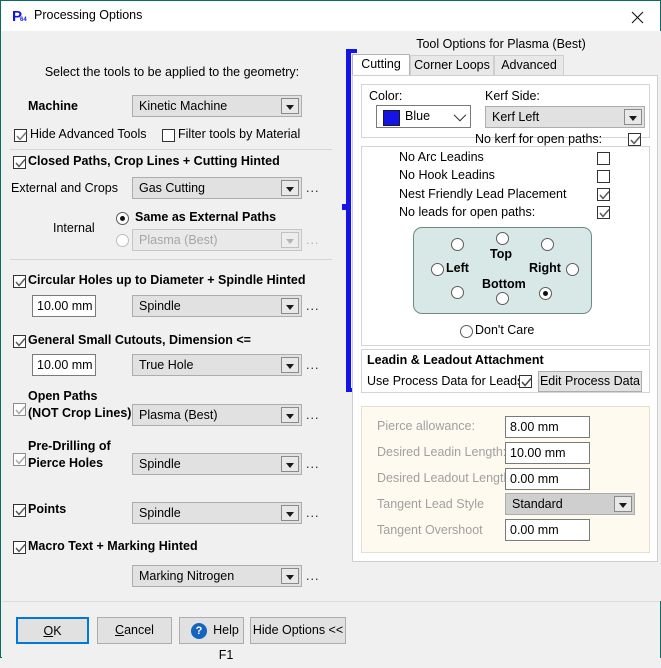 This screenshot has height=668, width=661. Describe the element at coordinates (52, 630) in the screenshot. I see `ok-button: OK` at that location.